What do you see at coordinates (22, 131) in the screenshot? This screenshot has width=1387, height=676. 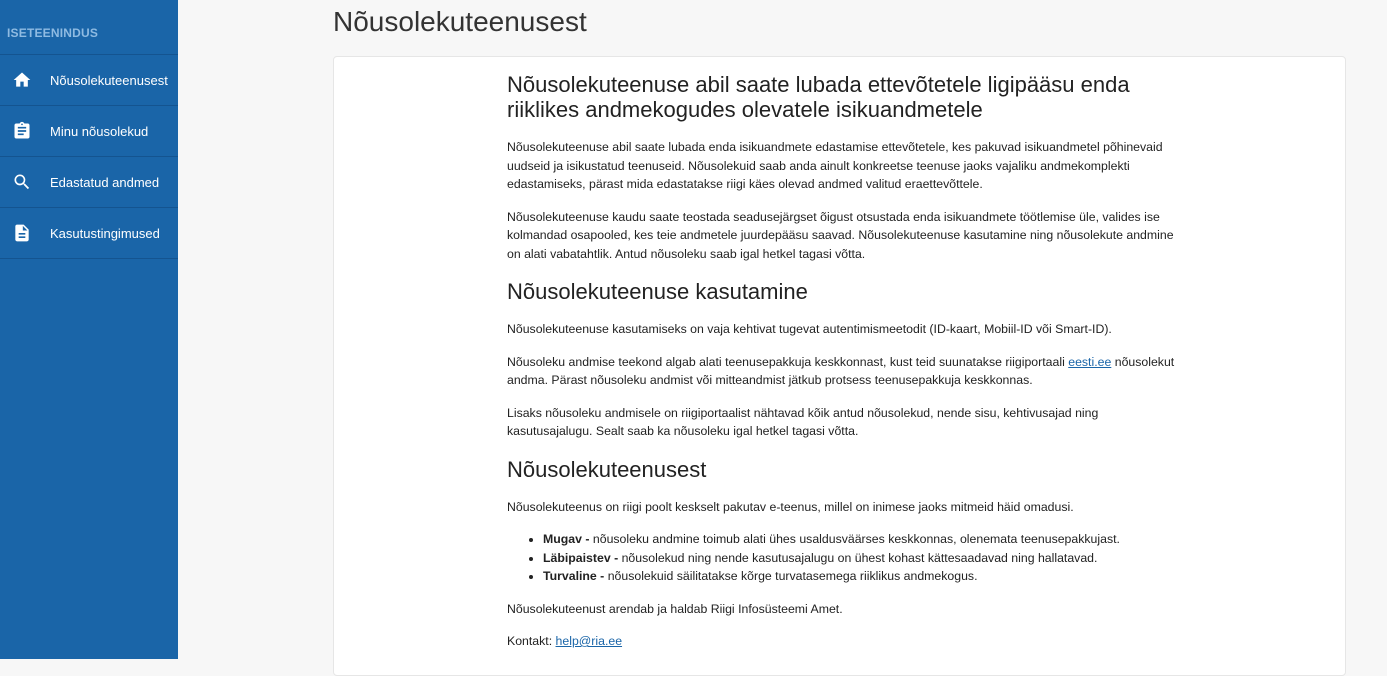 I see `clipboard-icon` at bounding box center [22, 131].